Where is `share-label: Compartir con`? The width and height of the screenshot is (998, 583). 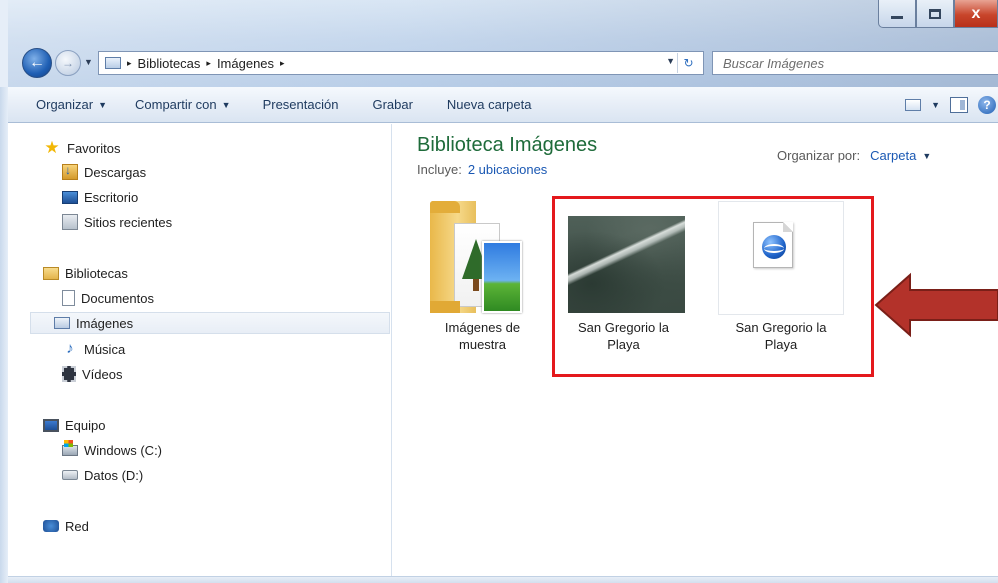
share-label: Compartir con is located at coordinates (176, 104).